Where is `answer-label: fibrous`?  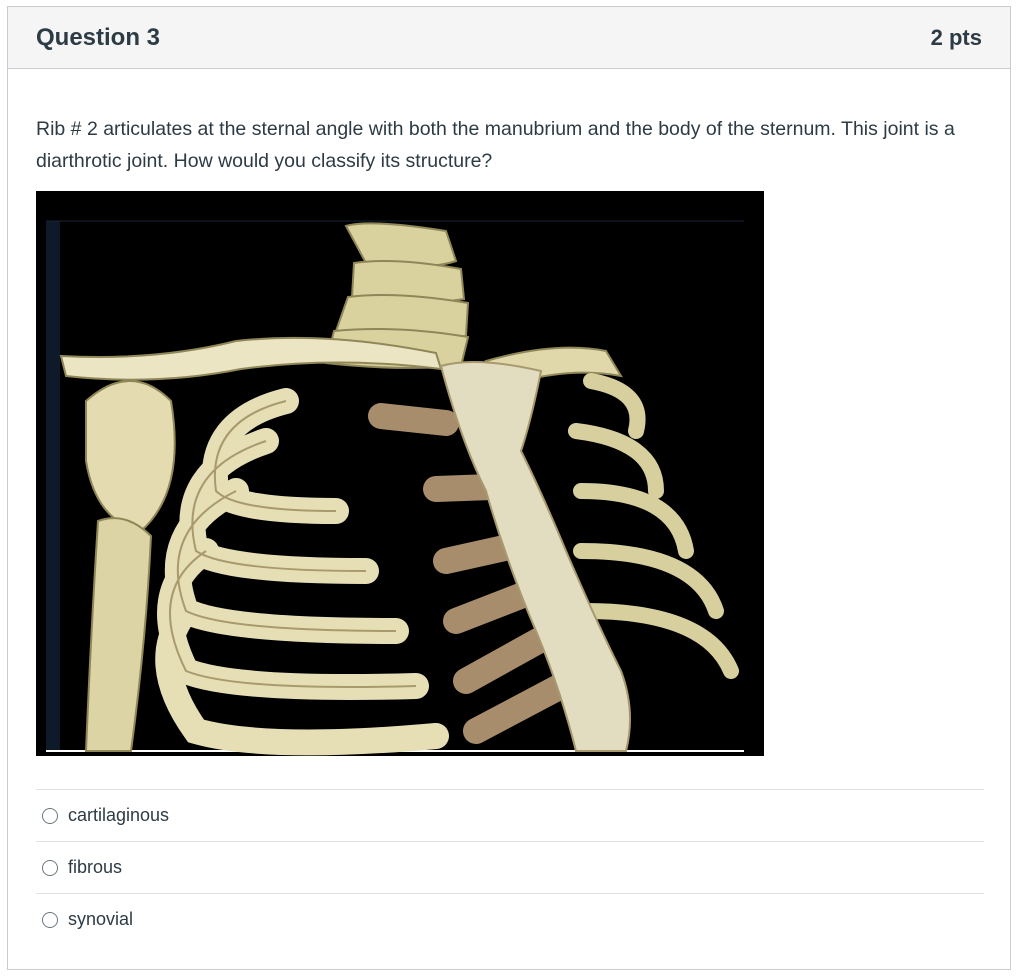
answer-label: fibrous is located at coordinates (95, 867).